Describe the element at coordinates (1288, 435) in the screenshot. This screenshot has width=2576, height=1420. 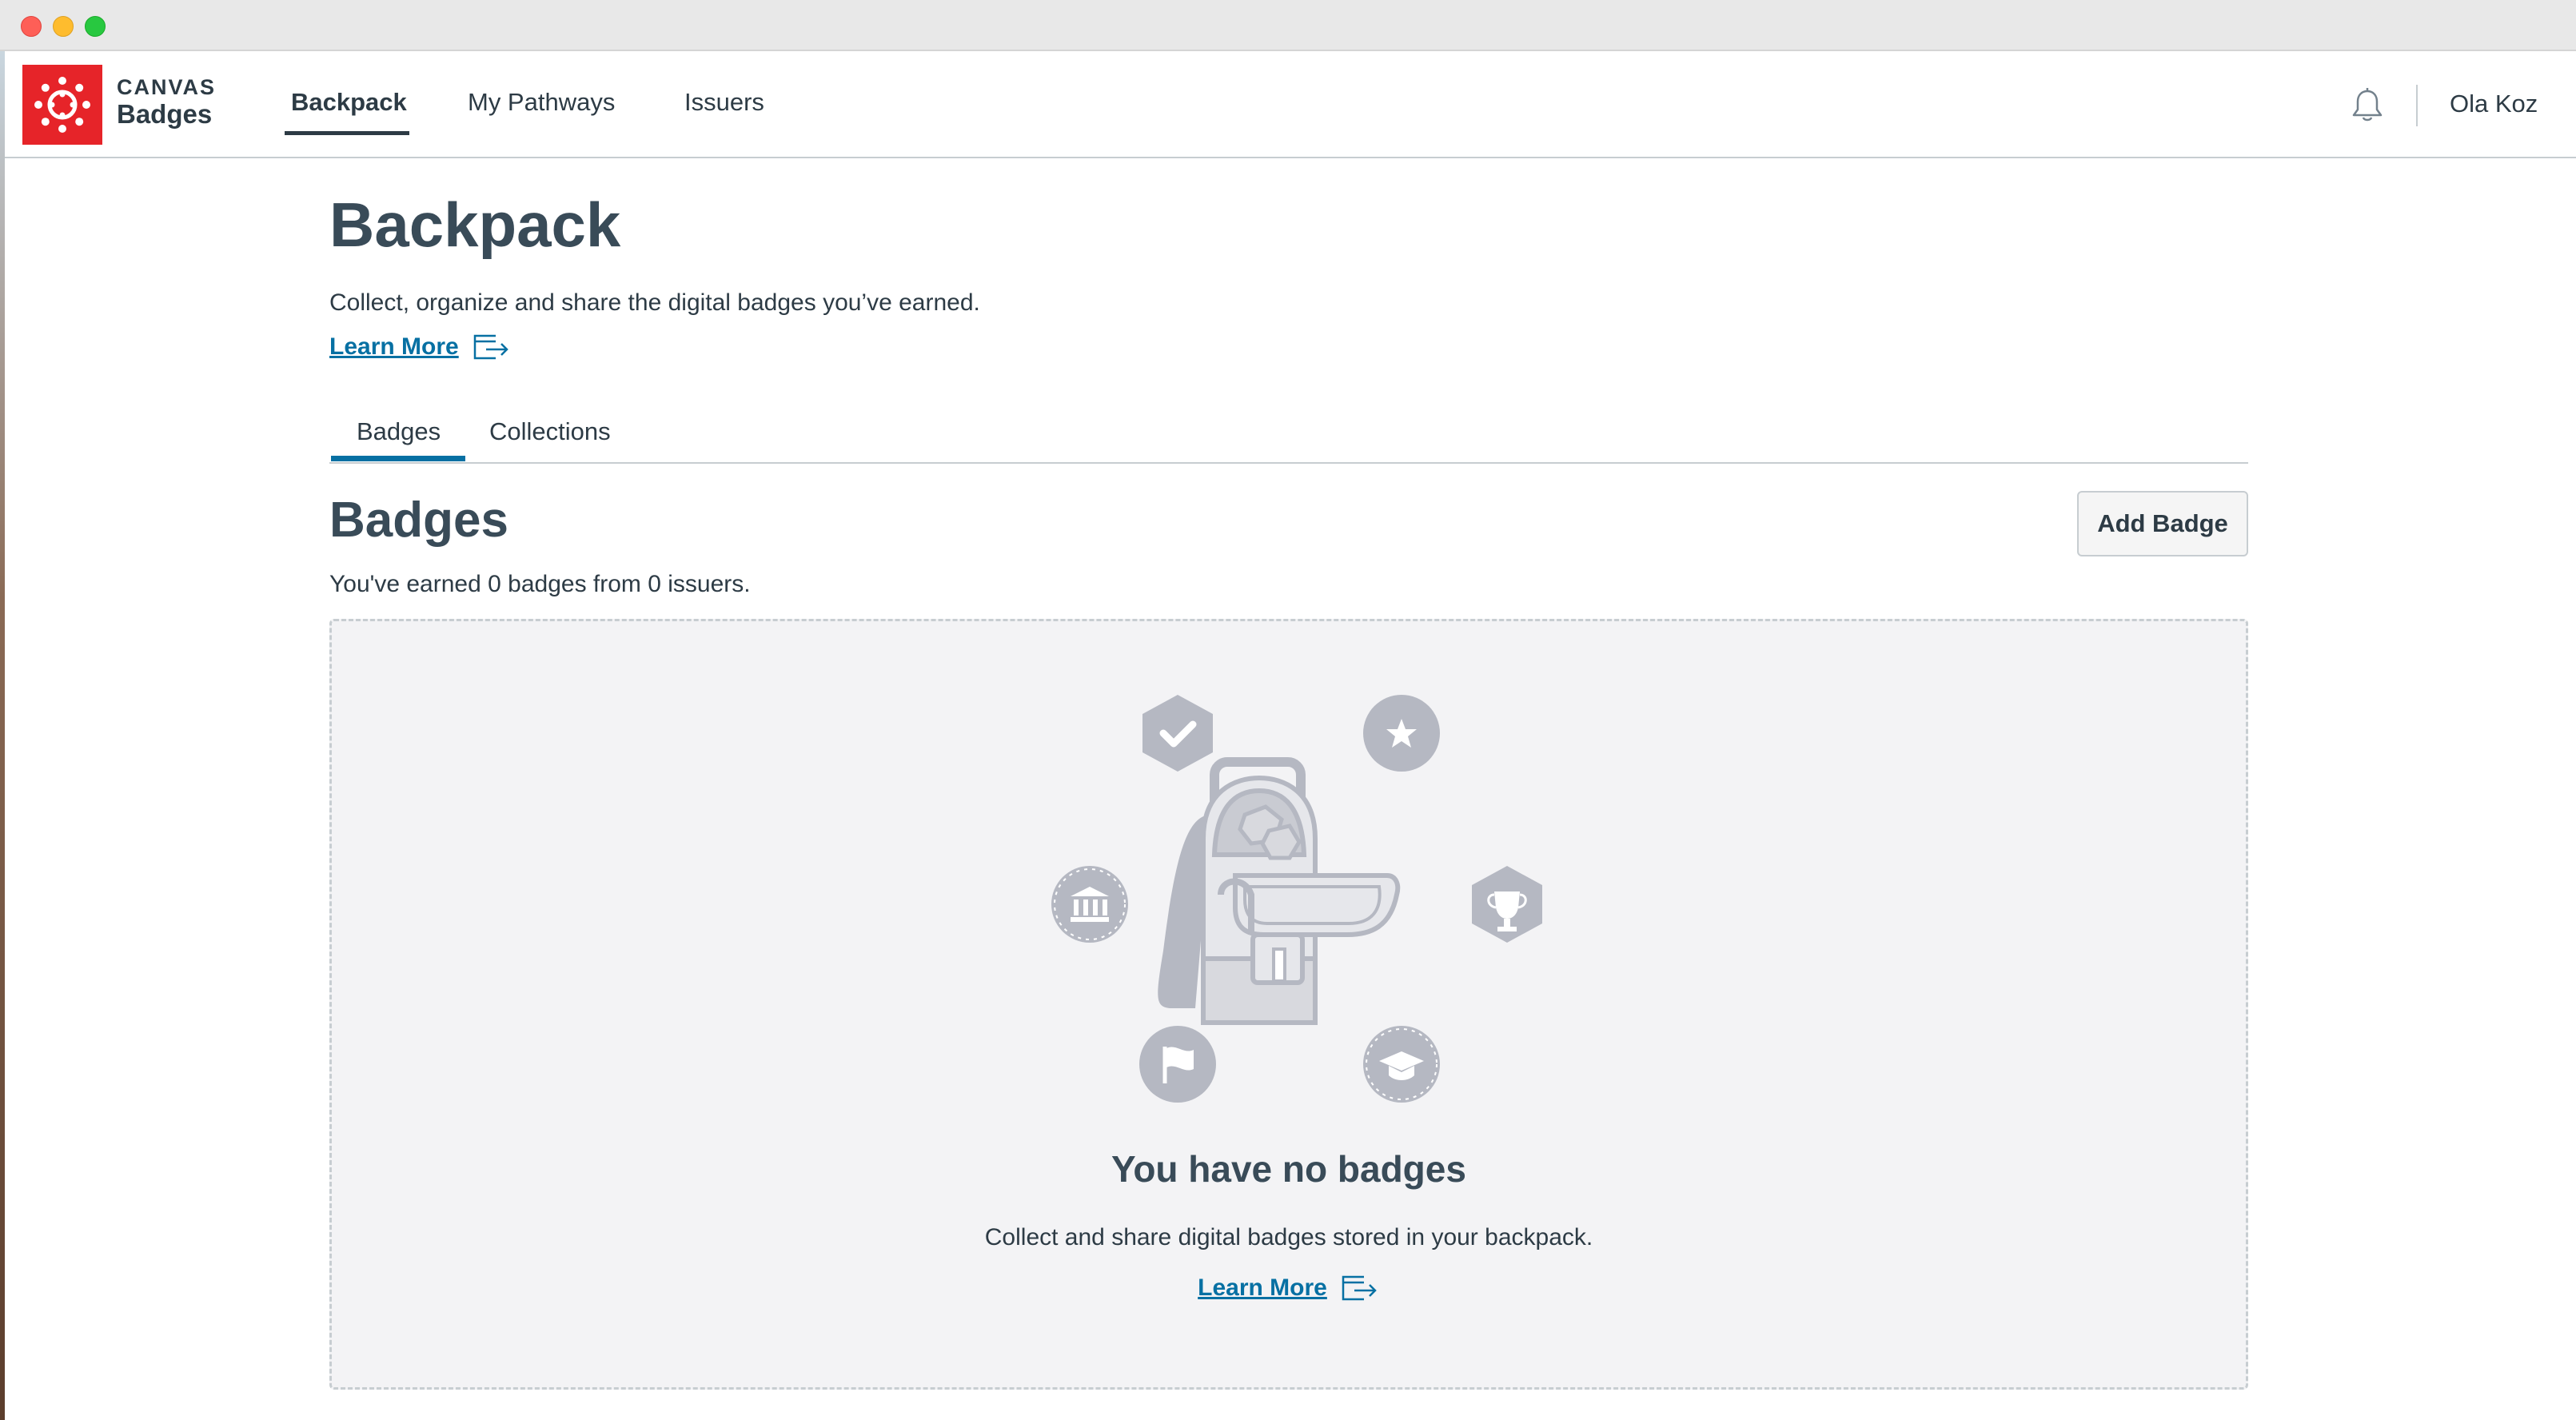
I see `backpack-tabs: Badges Collections` at that location.